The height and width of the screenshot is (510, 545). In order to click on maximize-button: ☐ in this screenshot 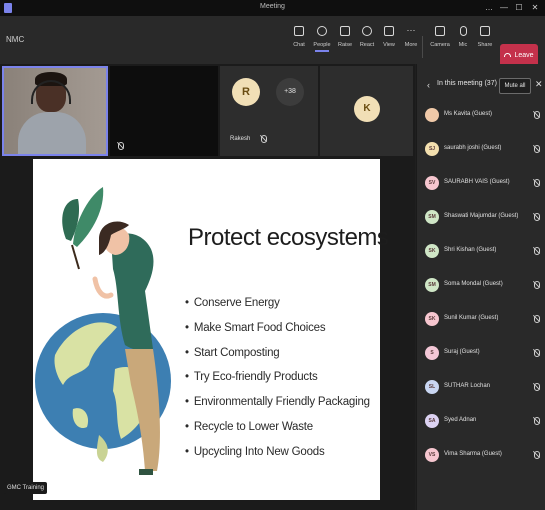, I will do `click(519, 8)`.